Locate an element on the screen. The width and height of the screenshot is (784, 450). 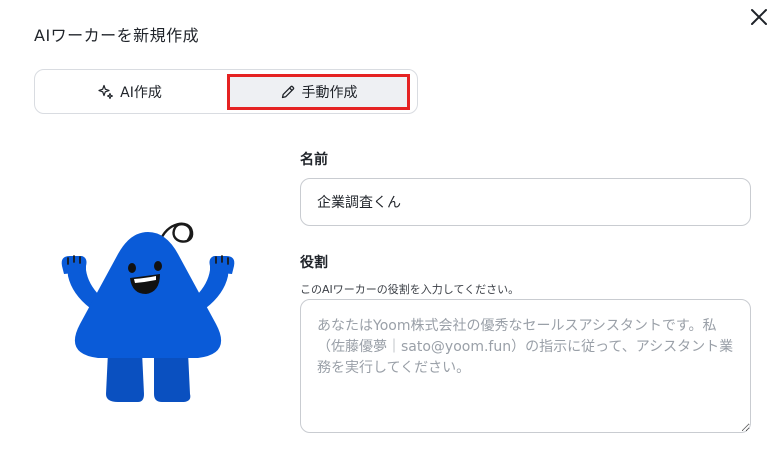
pencil-icon is located at coordinates (287, 92).